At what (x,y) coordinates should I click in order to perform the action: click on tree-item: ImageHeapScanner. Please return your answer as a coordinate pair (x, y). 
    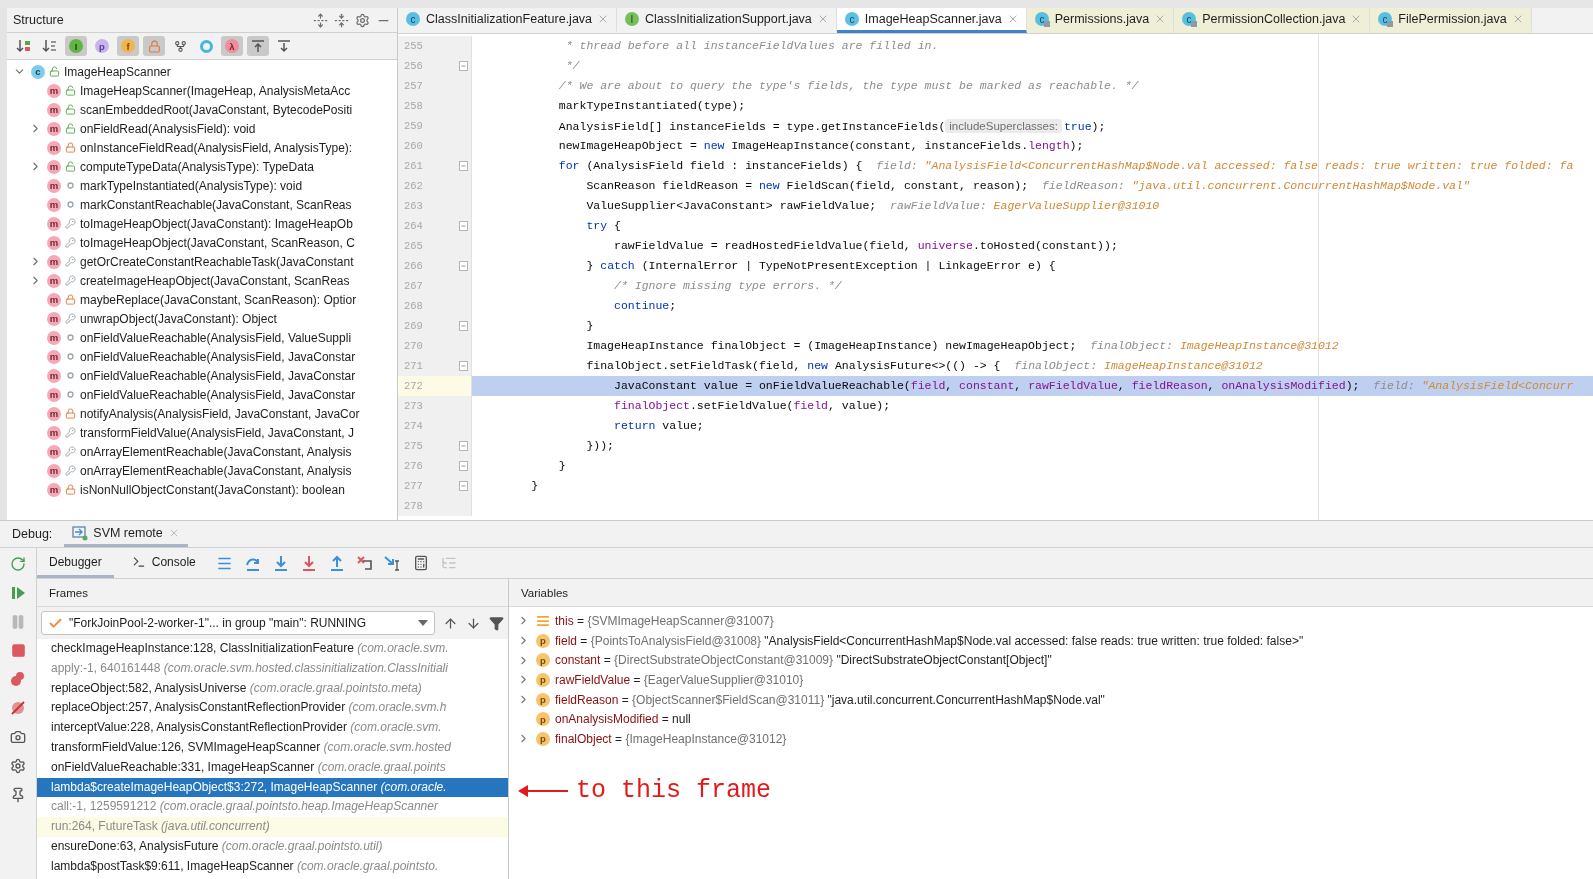
    Looking at the image, I should click on (117, 71).